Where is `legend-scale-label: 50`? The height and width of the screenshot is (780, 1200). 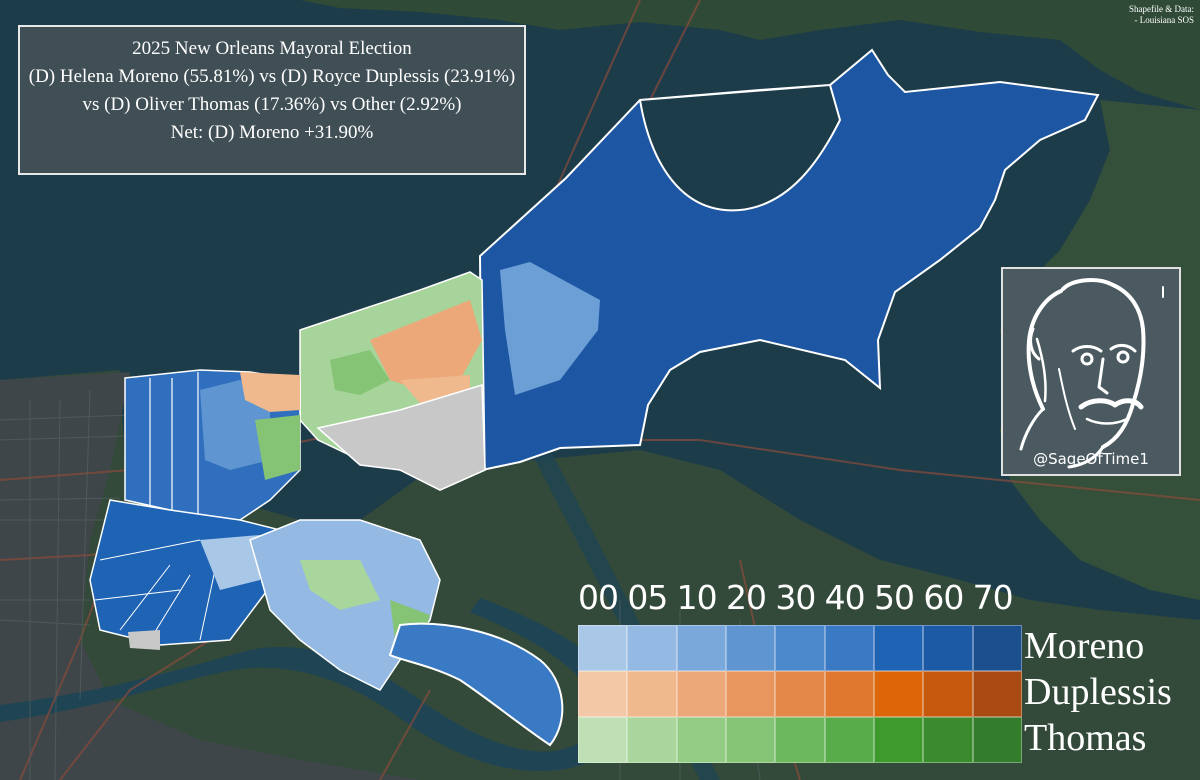 legend-scale-label: 50 is located at coordinates (894, 597).